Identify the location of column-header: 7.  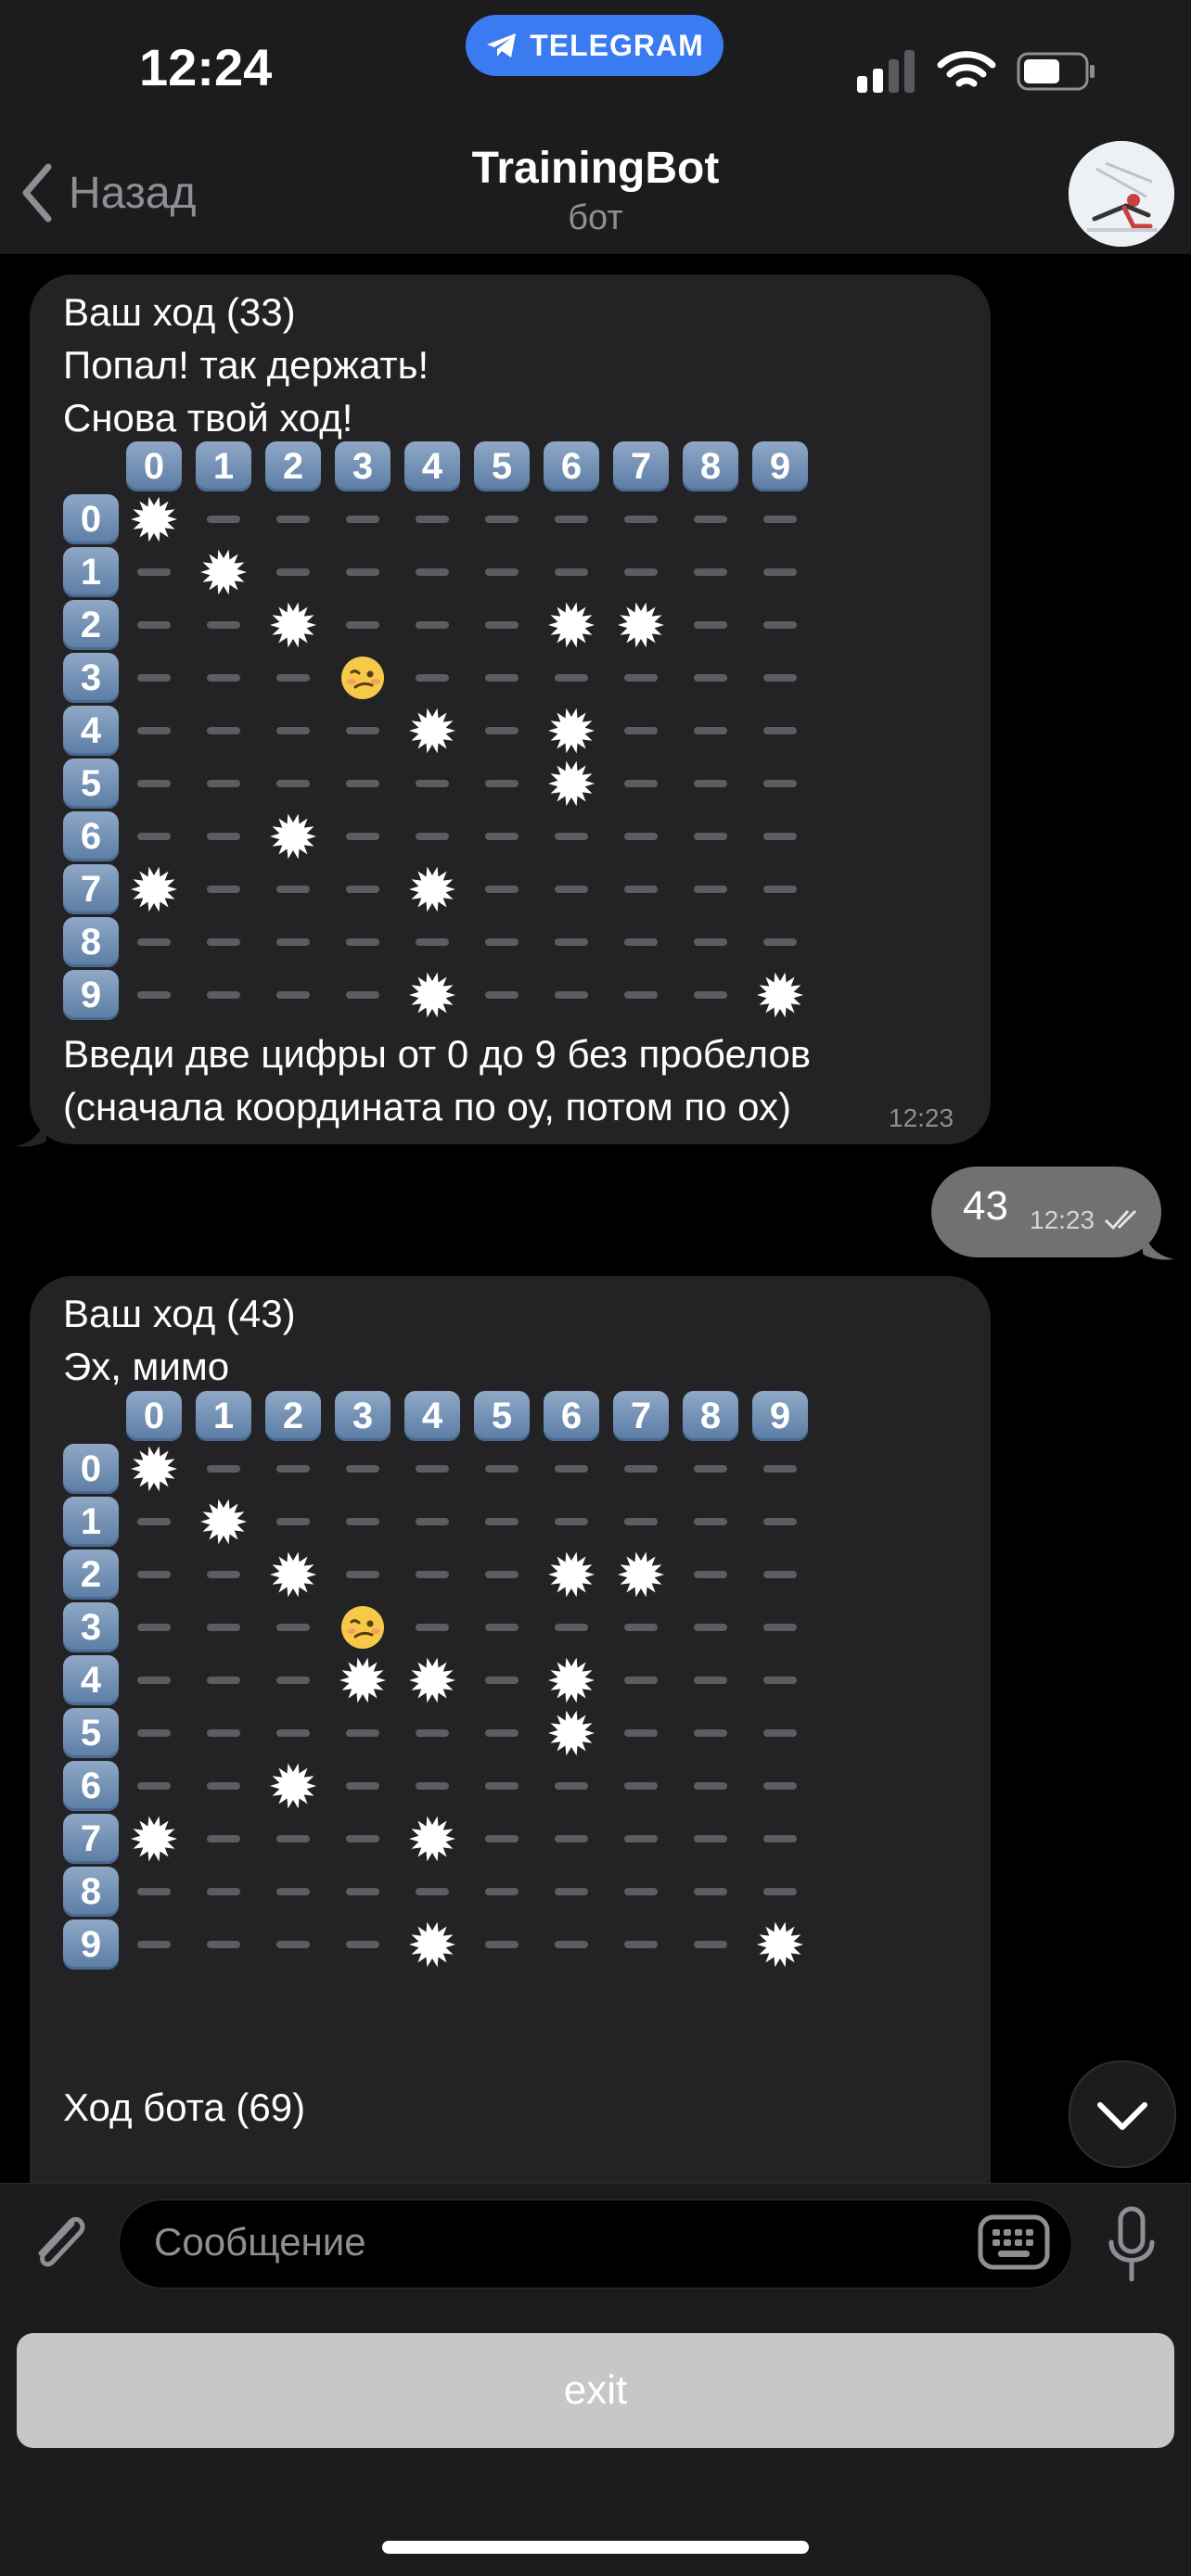
(641, 466).